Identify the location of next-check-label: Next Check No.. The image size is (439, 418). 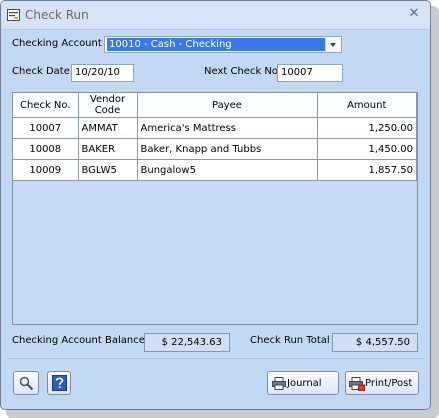
(243, 71).